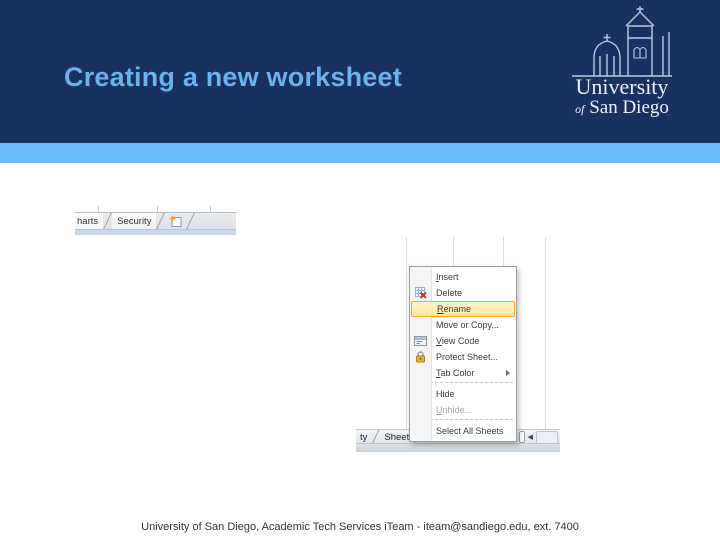 The image size is (720, 540). Describe the element at coordinates (463, 431) in the screenshot. I see `menu-item-select-all-sheets: Select All Sheets` at that location.